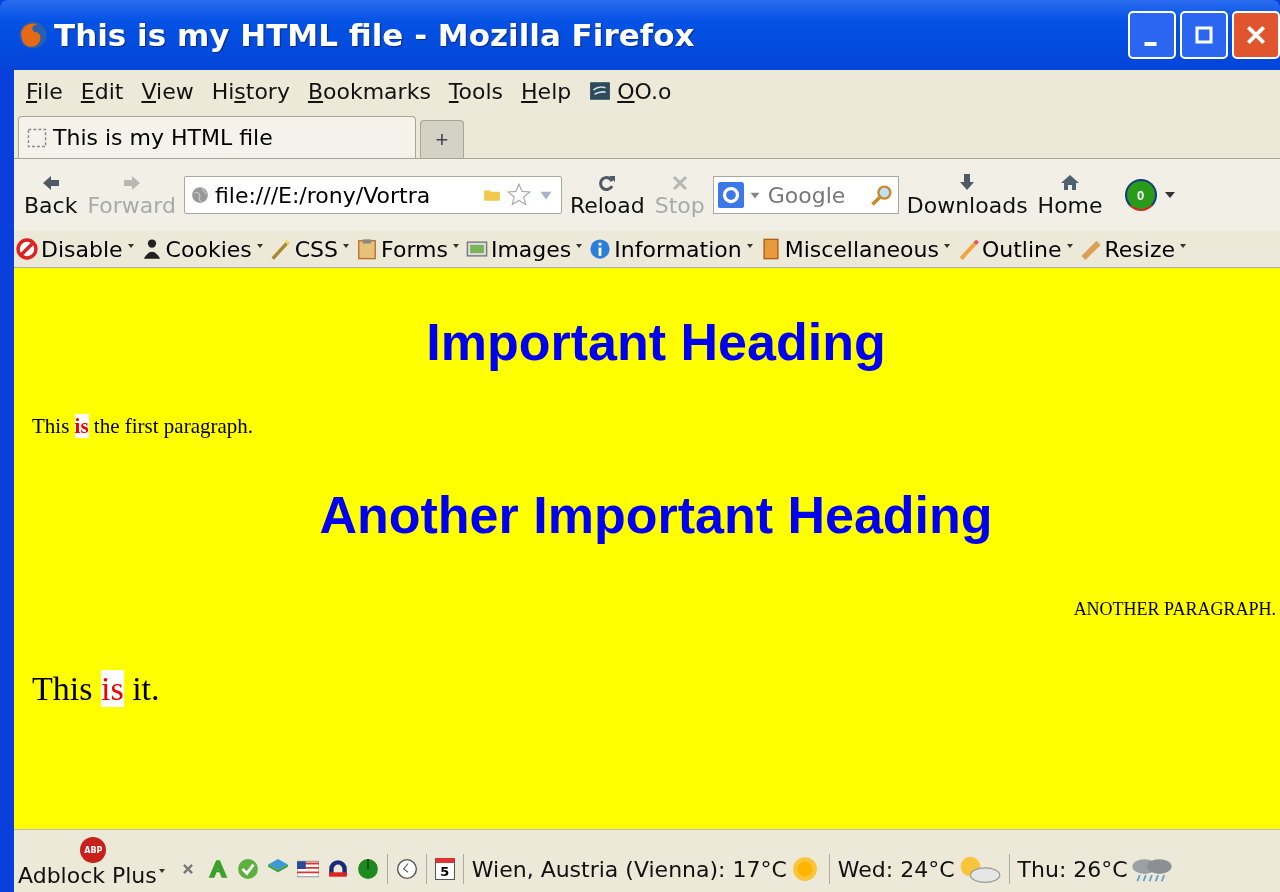  Describe the element at coordinates (253, 91) in the screenshot. I see `menu-item: History` at that location.